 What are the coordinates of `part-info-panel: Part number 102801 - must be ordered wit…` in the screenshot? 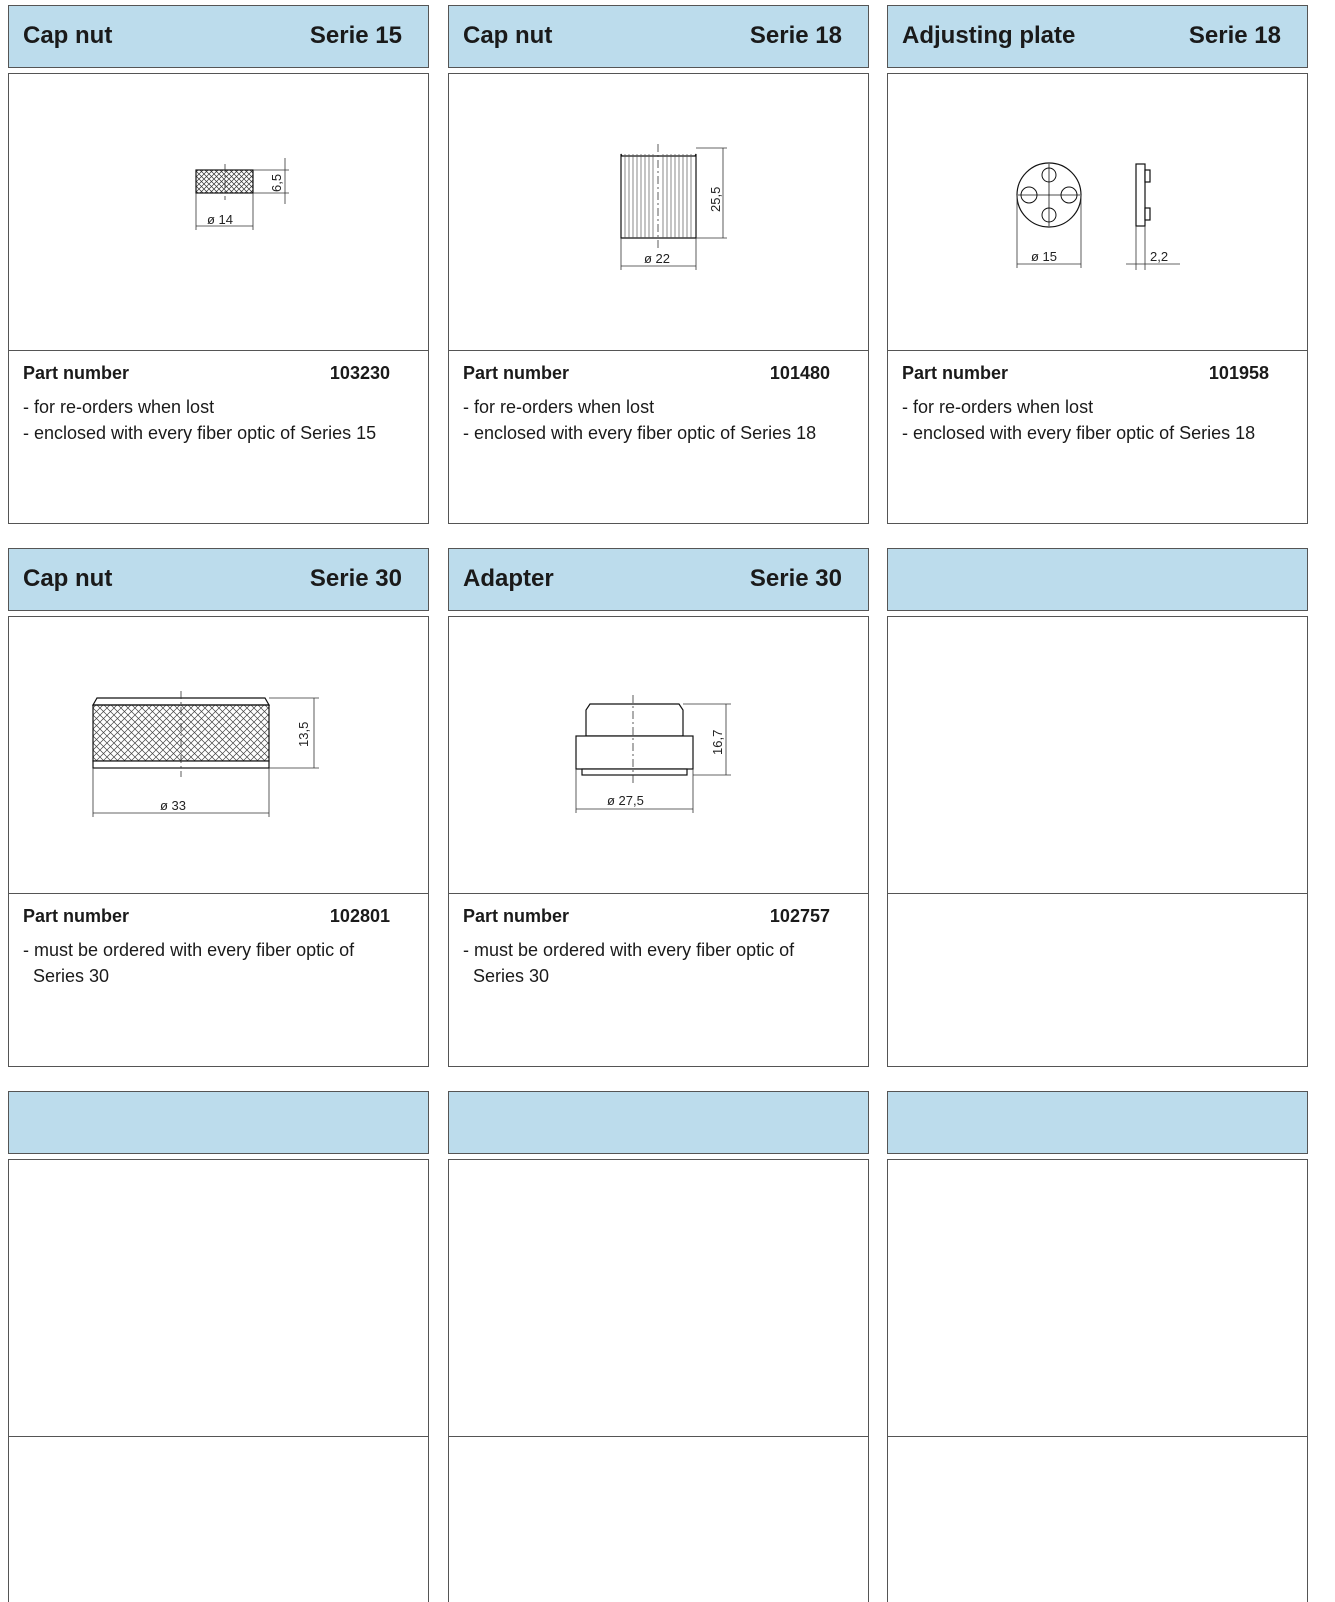 It's located at (218, 980).